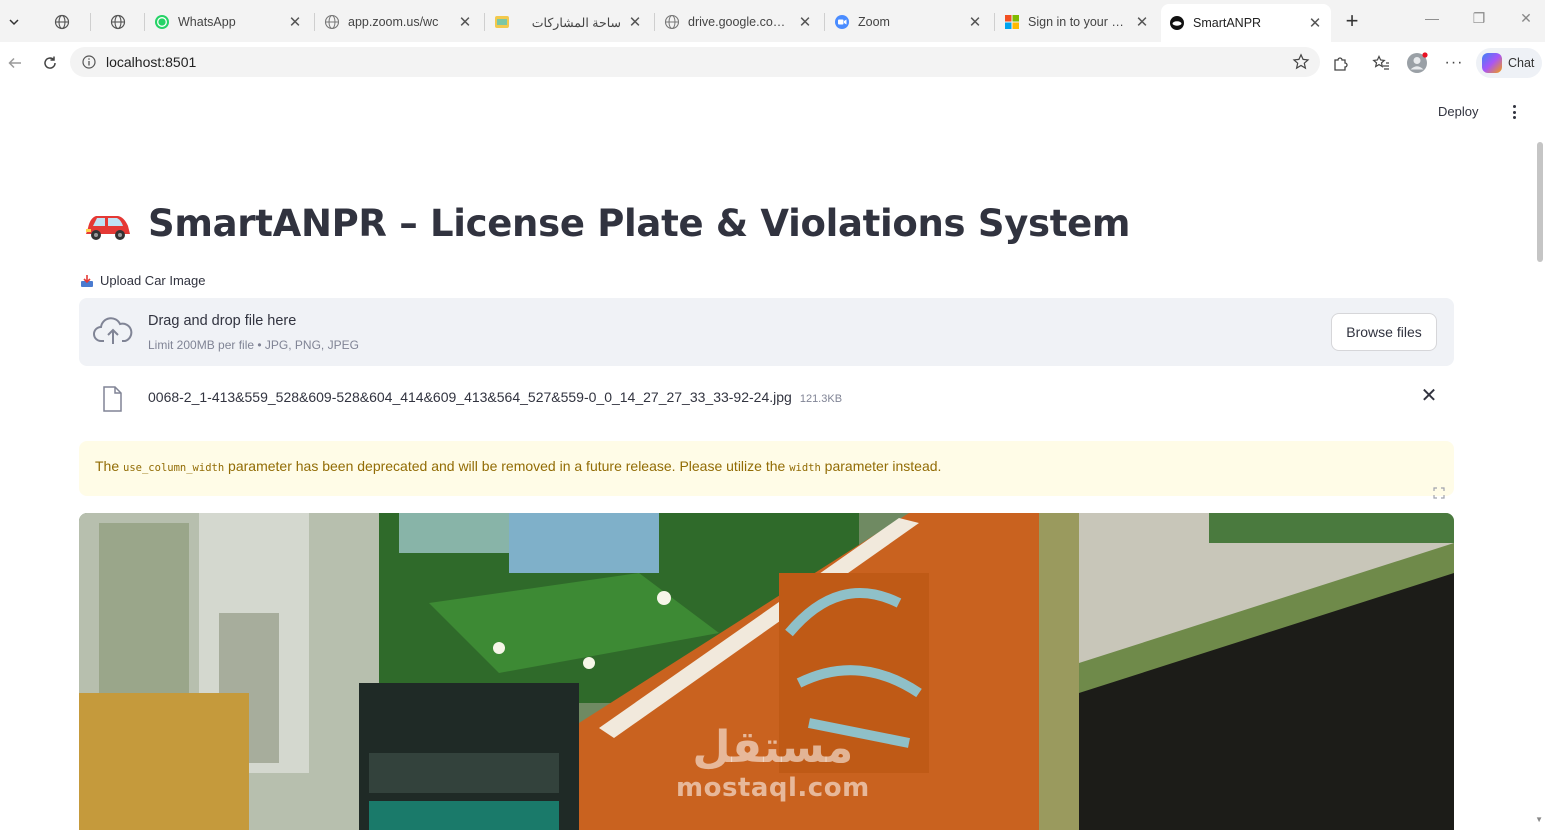 The image size is (1545, 830). What do you see at coordinates (1458, 111) in the screenshot?
I see `deploy-button: Deploy` at bounding box center [1458, 111].